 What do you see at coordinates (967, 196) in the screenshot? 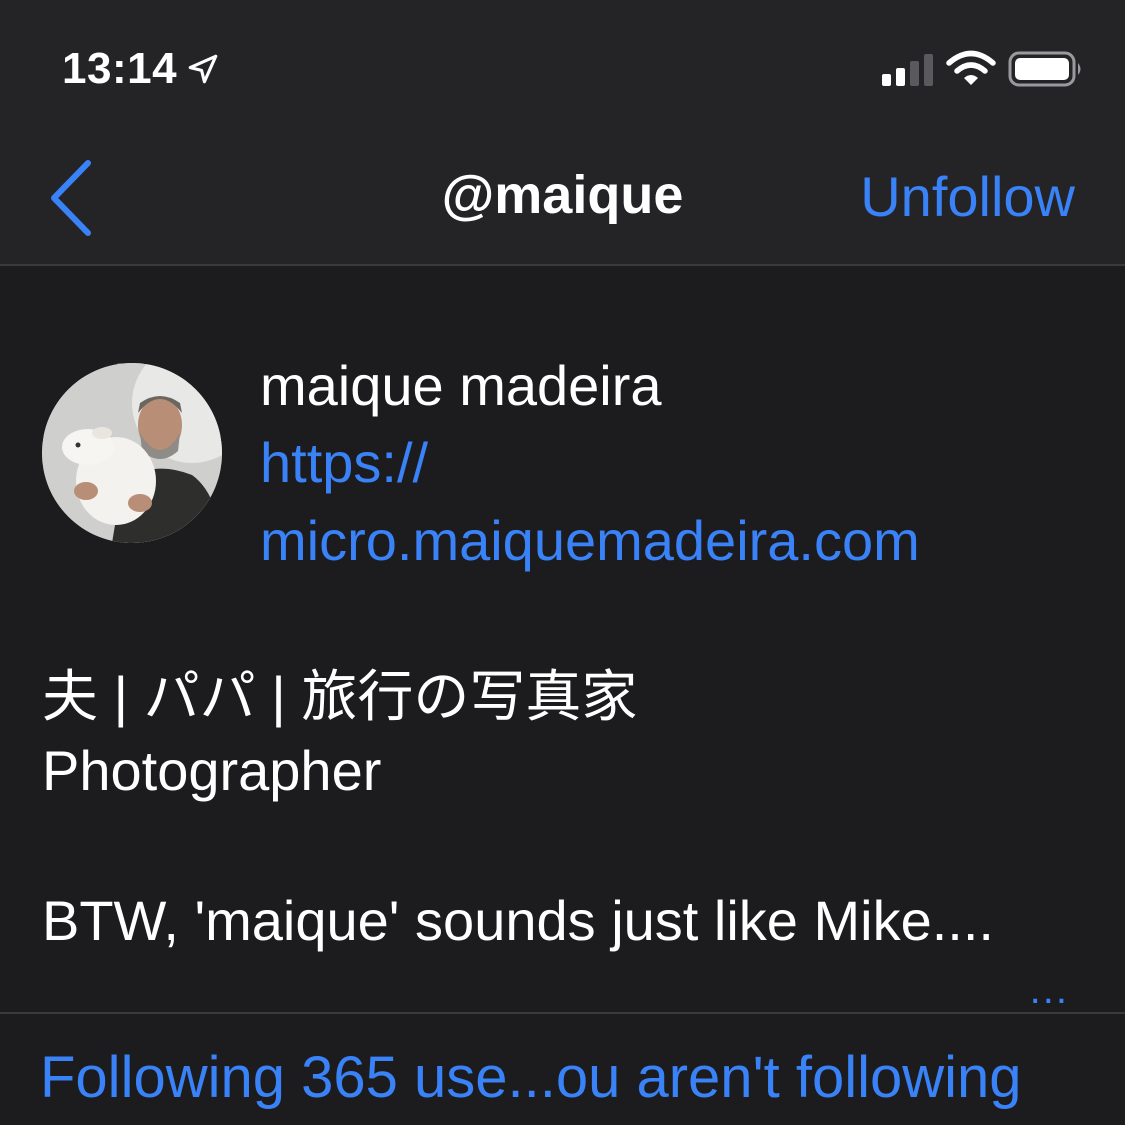
I see `unfollow-button: Unfollow` at bounding box center [967, 196].